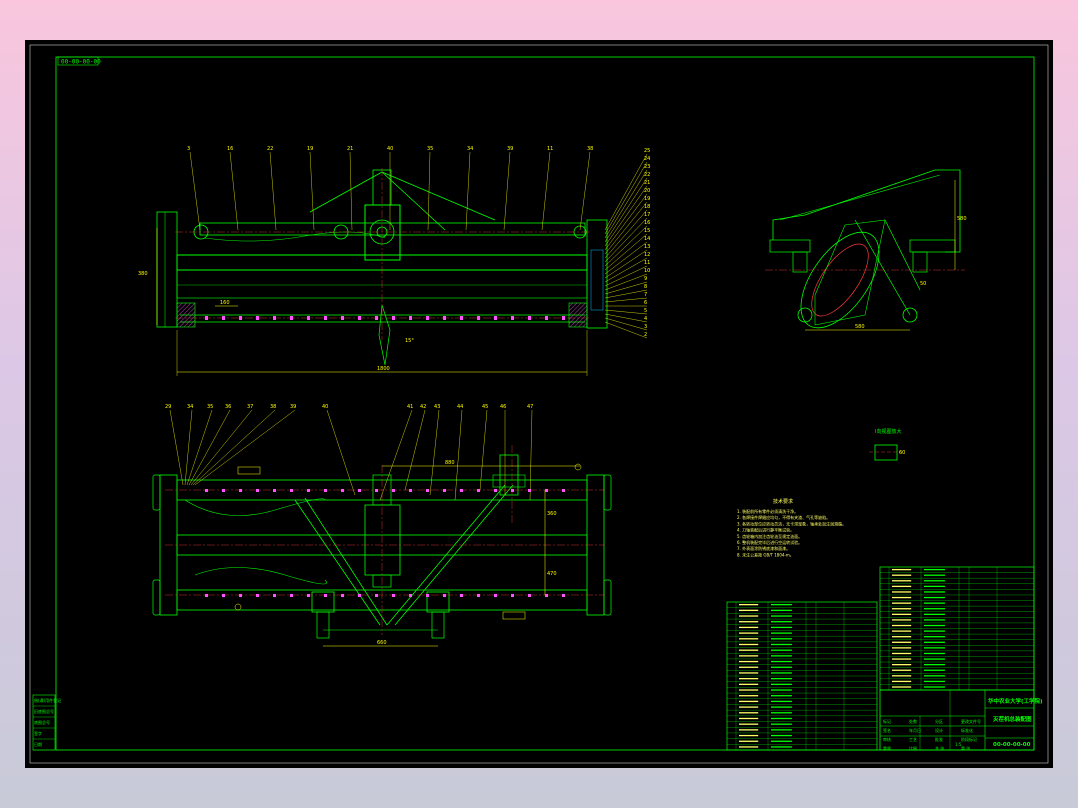  I want to click on balloon-label: 12, so click(647, 255).